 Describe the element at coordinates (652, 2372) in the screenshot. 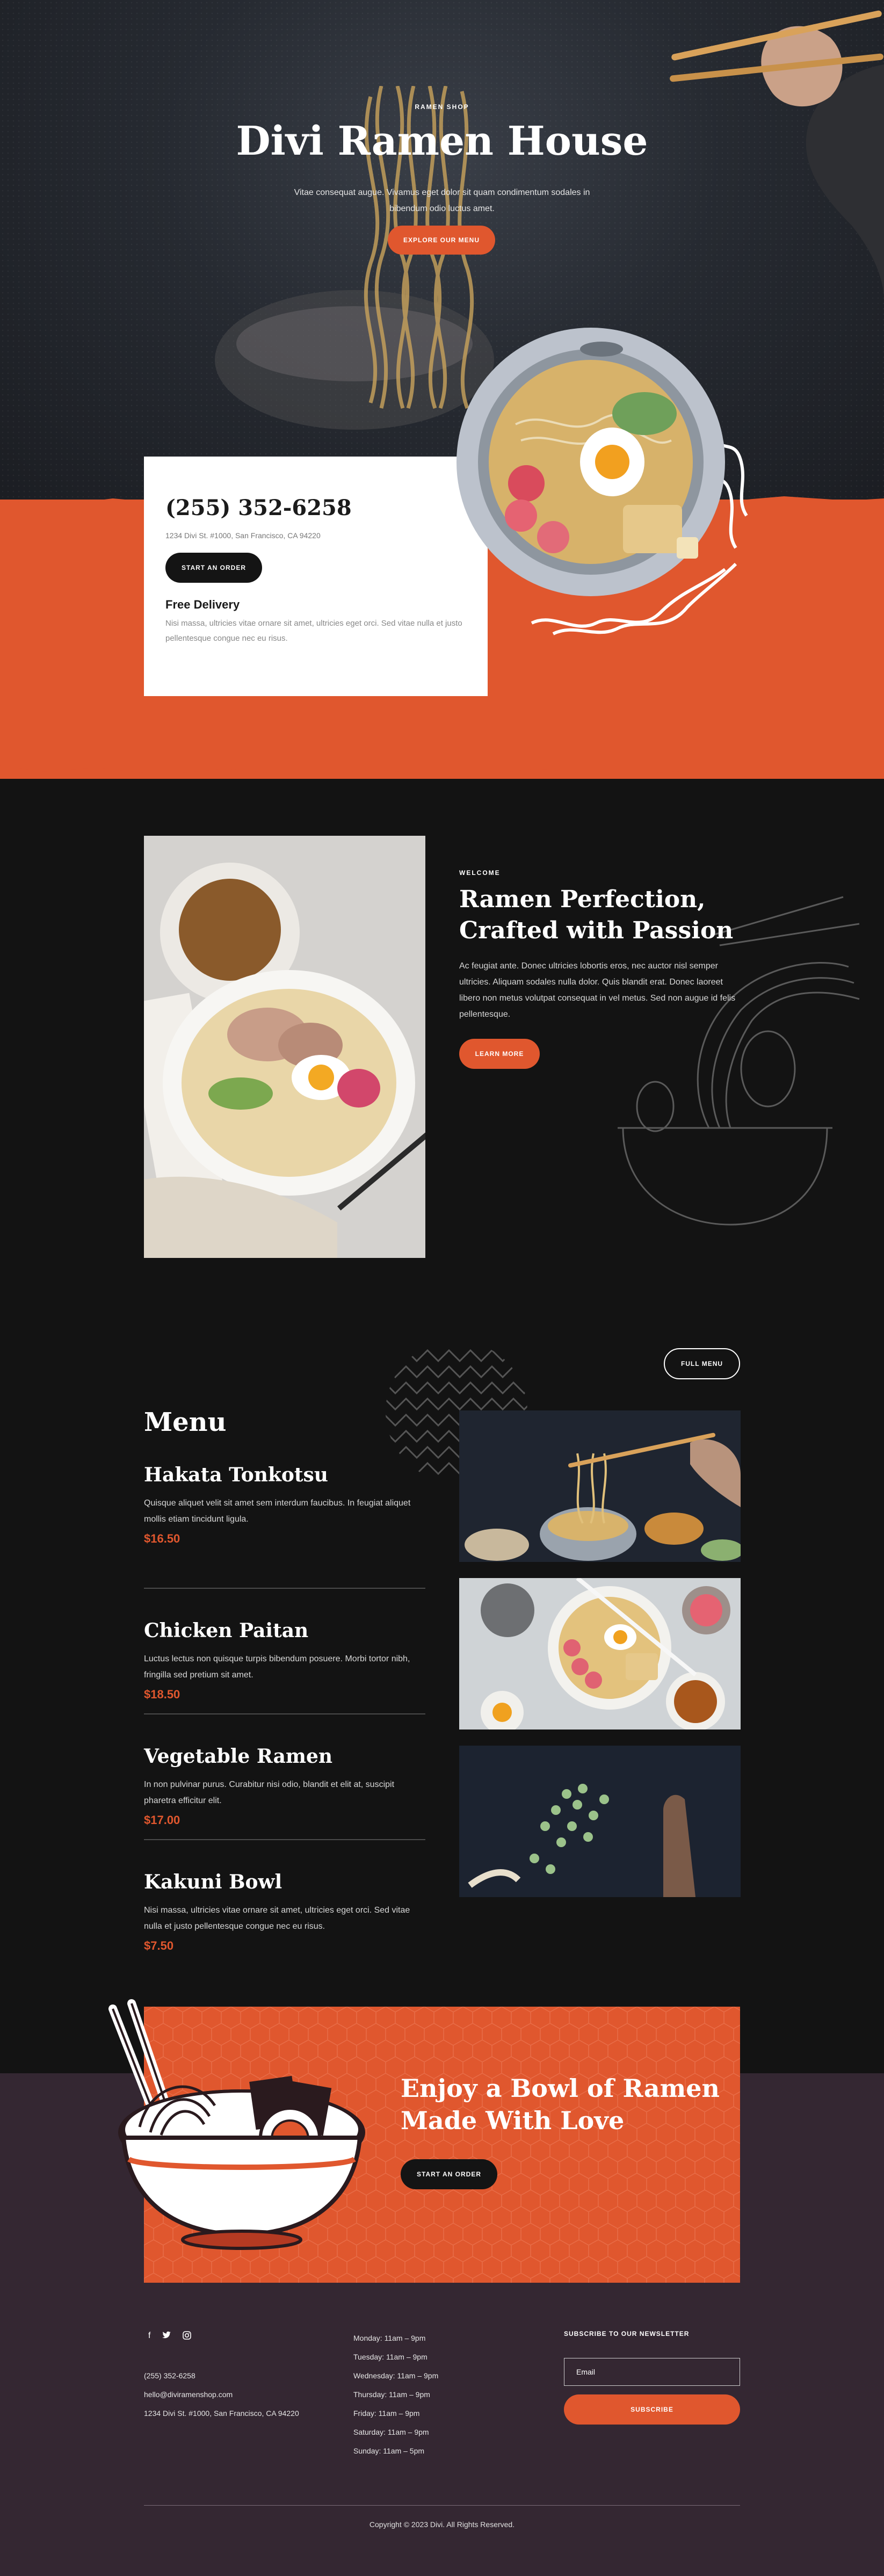

I see `newsletter-email-field: Email` at that location.